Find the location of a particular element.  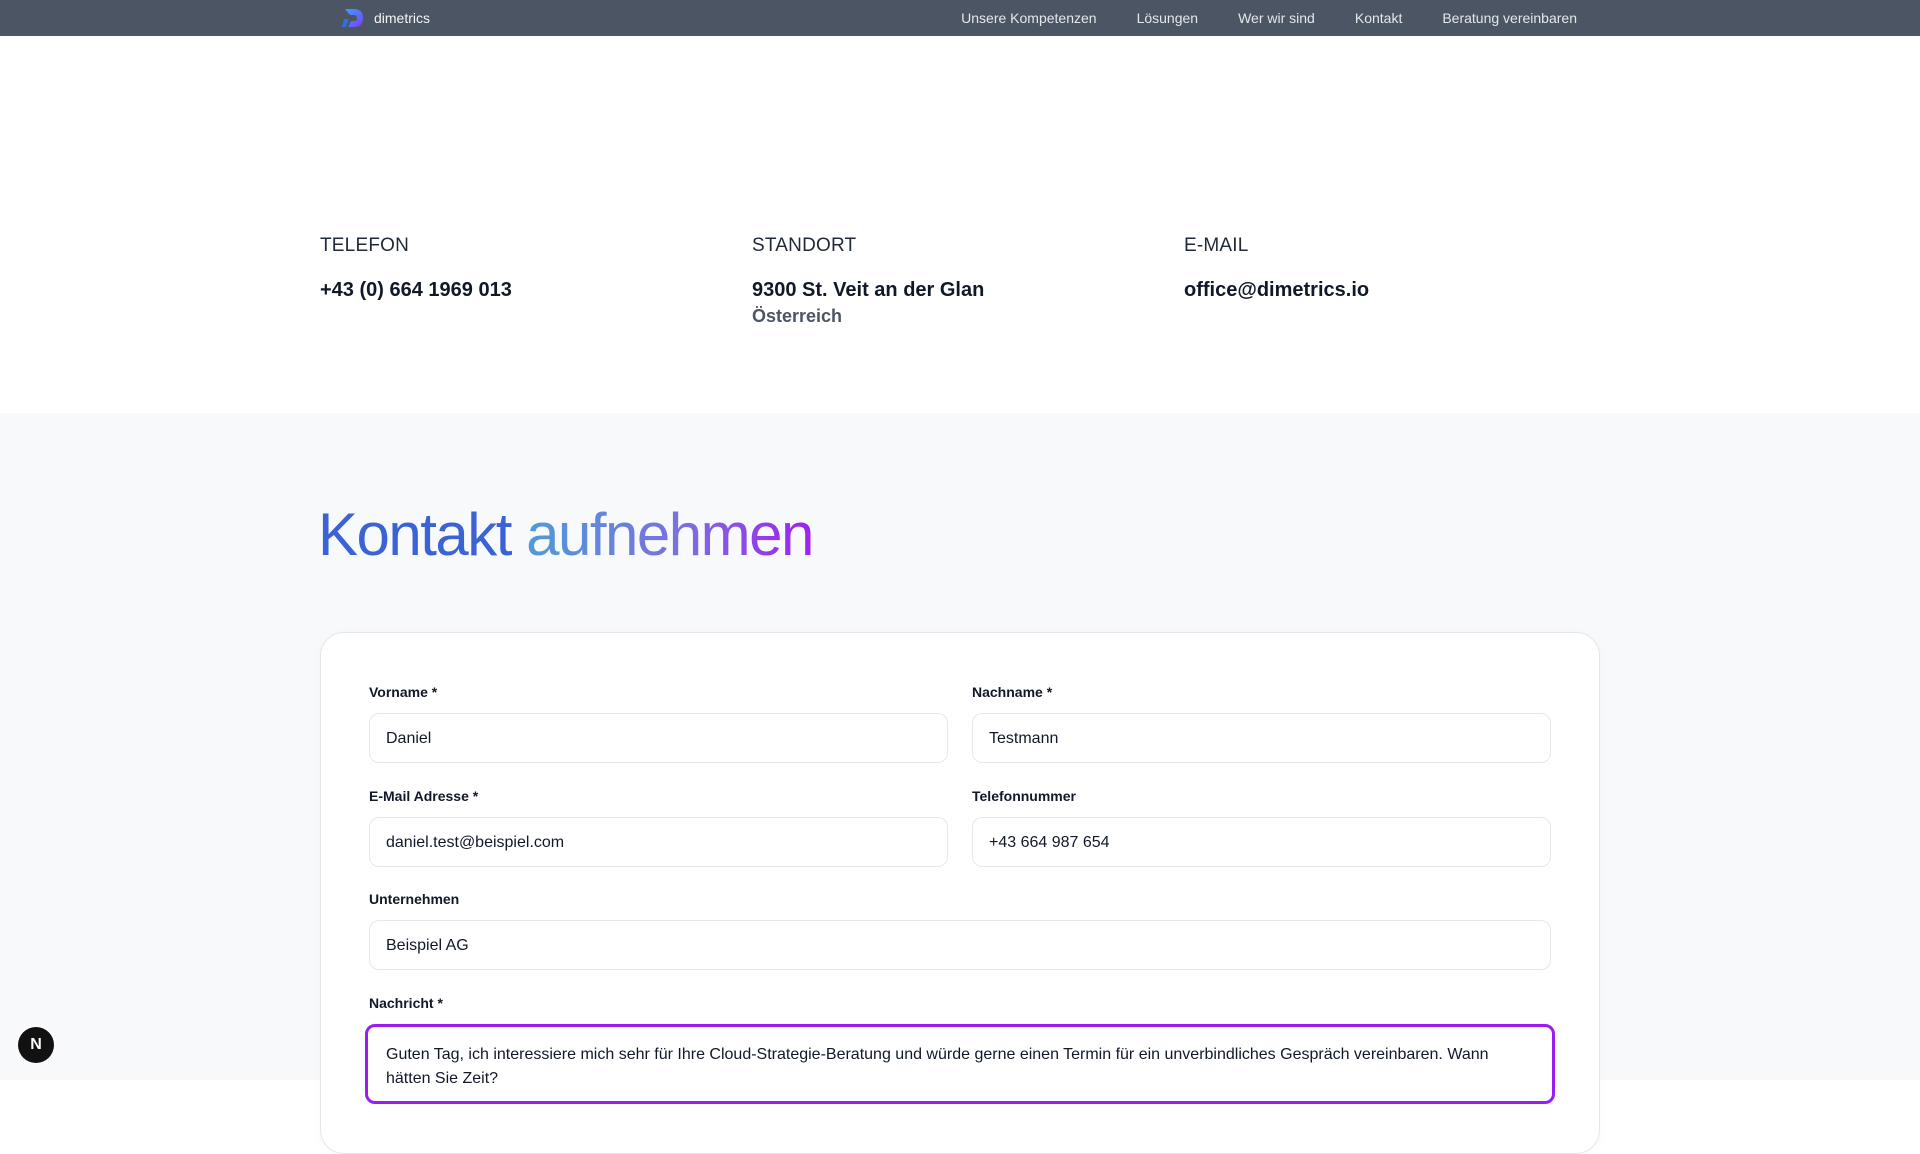

telefon-label: Telefonnummer is located at coordinates (1024, 796).